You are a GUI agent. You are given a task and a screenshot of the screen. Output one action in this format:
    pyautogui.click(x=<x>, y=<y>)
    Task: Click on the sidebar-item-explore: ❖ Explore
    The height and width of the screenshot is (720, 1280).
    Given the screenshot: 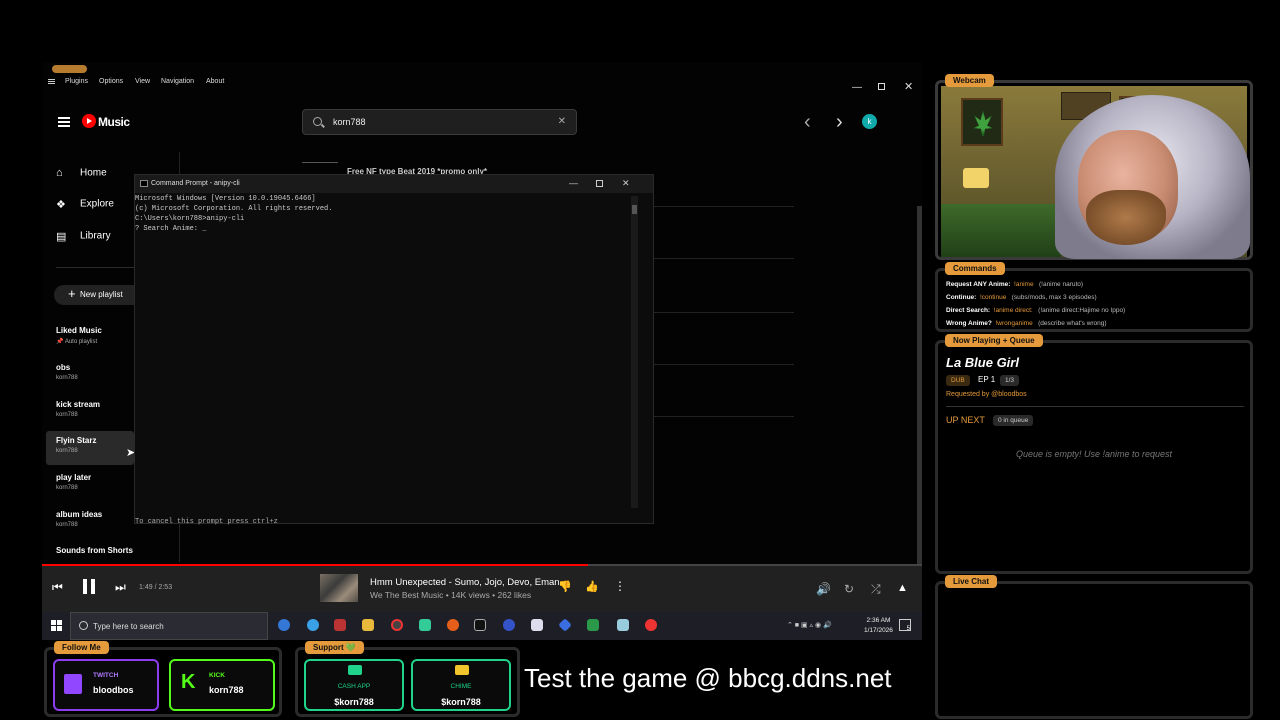 What is the action you would take?
    pyautogui.click(x=85, y=204)
    